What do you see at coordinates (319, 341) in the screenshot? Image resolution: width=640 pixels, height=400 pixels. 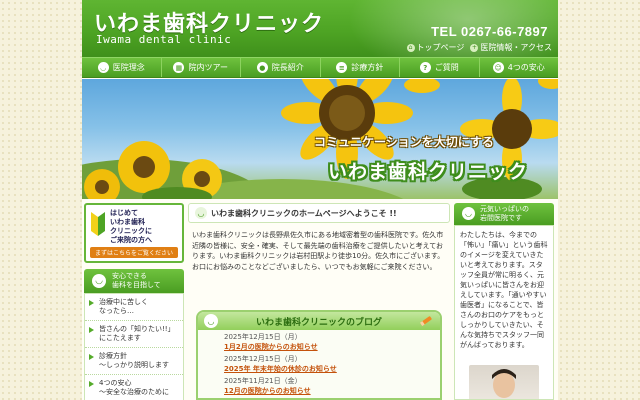 I see `blog-entry: 2025年12月15日（月） 1月2月の医院からのお知らせ` at bounding box center [319, 341].